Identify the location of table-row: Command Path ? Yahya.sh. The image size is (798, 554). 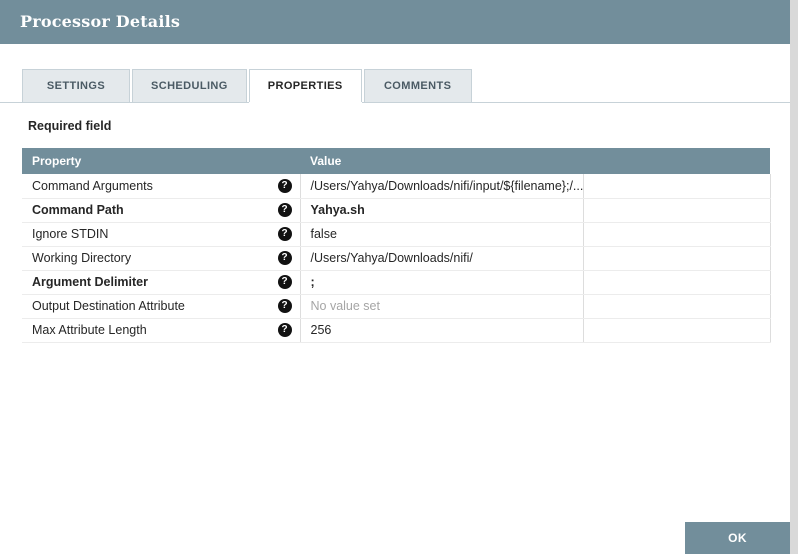
(396, 210).